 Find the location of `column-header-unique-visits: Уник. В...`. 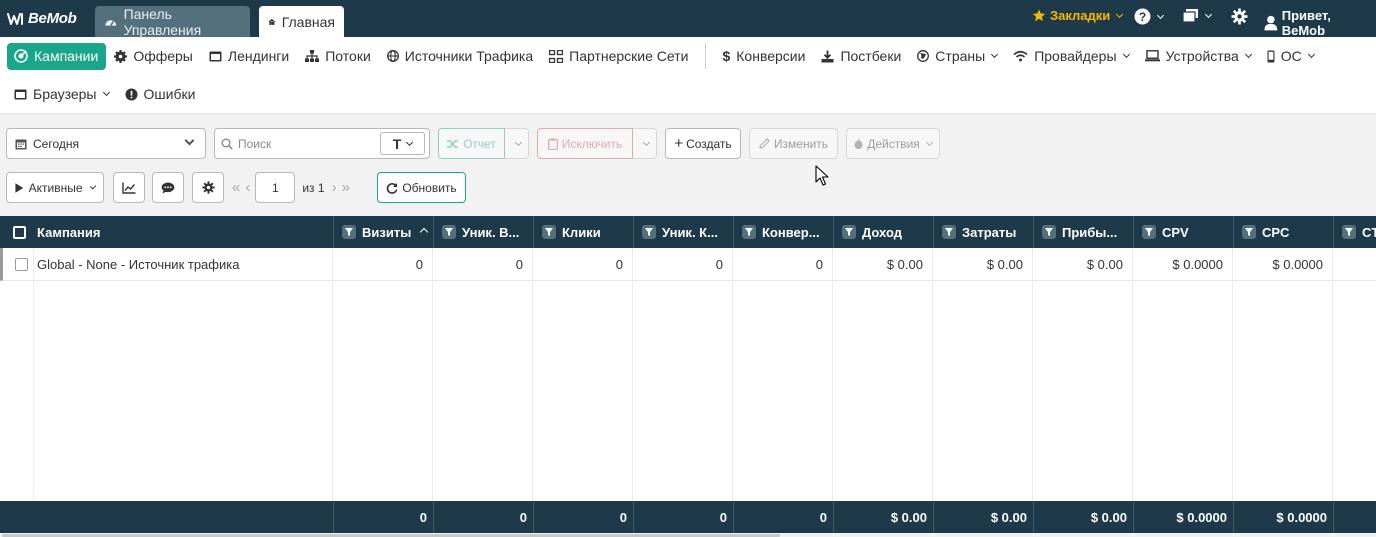

column-header-unique-visits: Уник. В... is located at coordinates (483, 232).